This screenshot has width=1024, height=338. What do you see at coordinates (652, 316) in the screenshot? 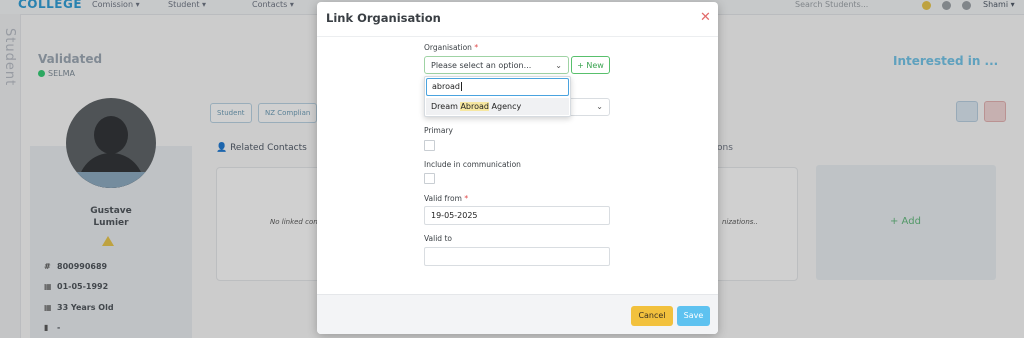
I see `cancel-button: Cancel` at bounding box center [652, 316].